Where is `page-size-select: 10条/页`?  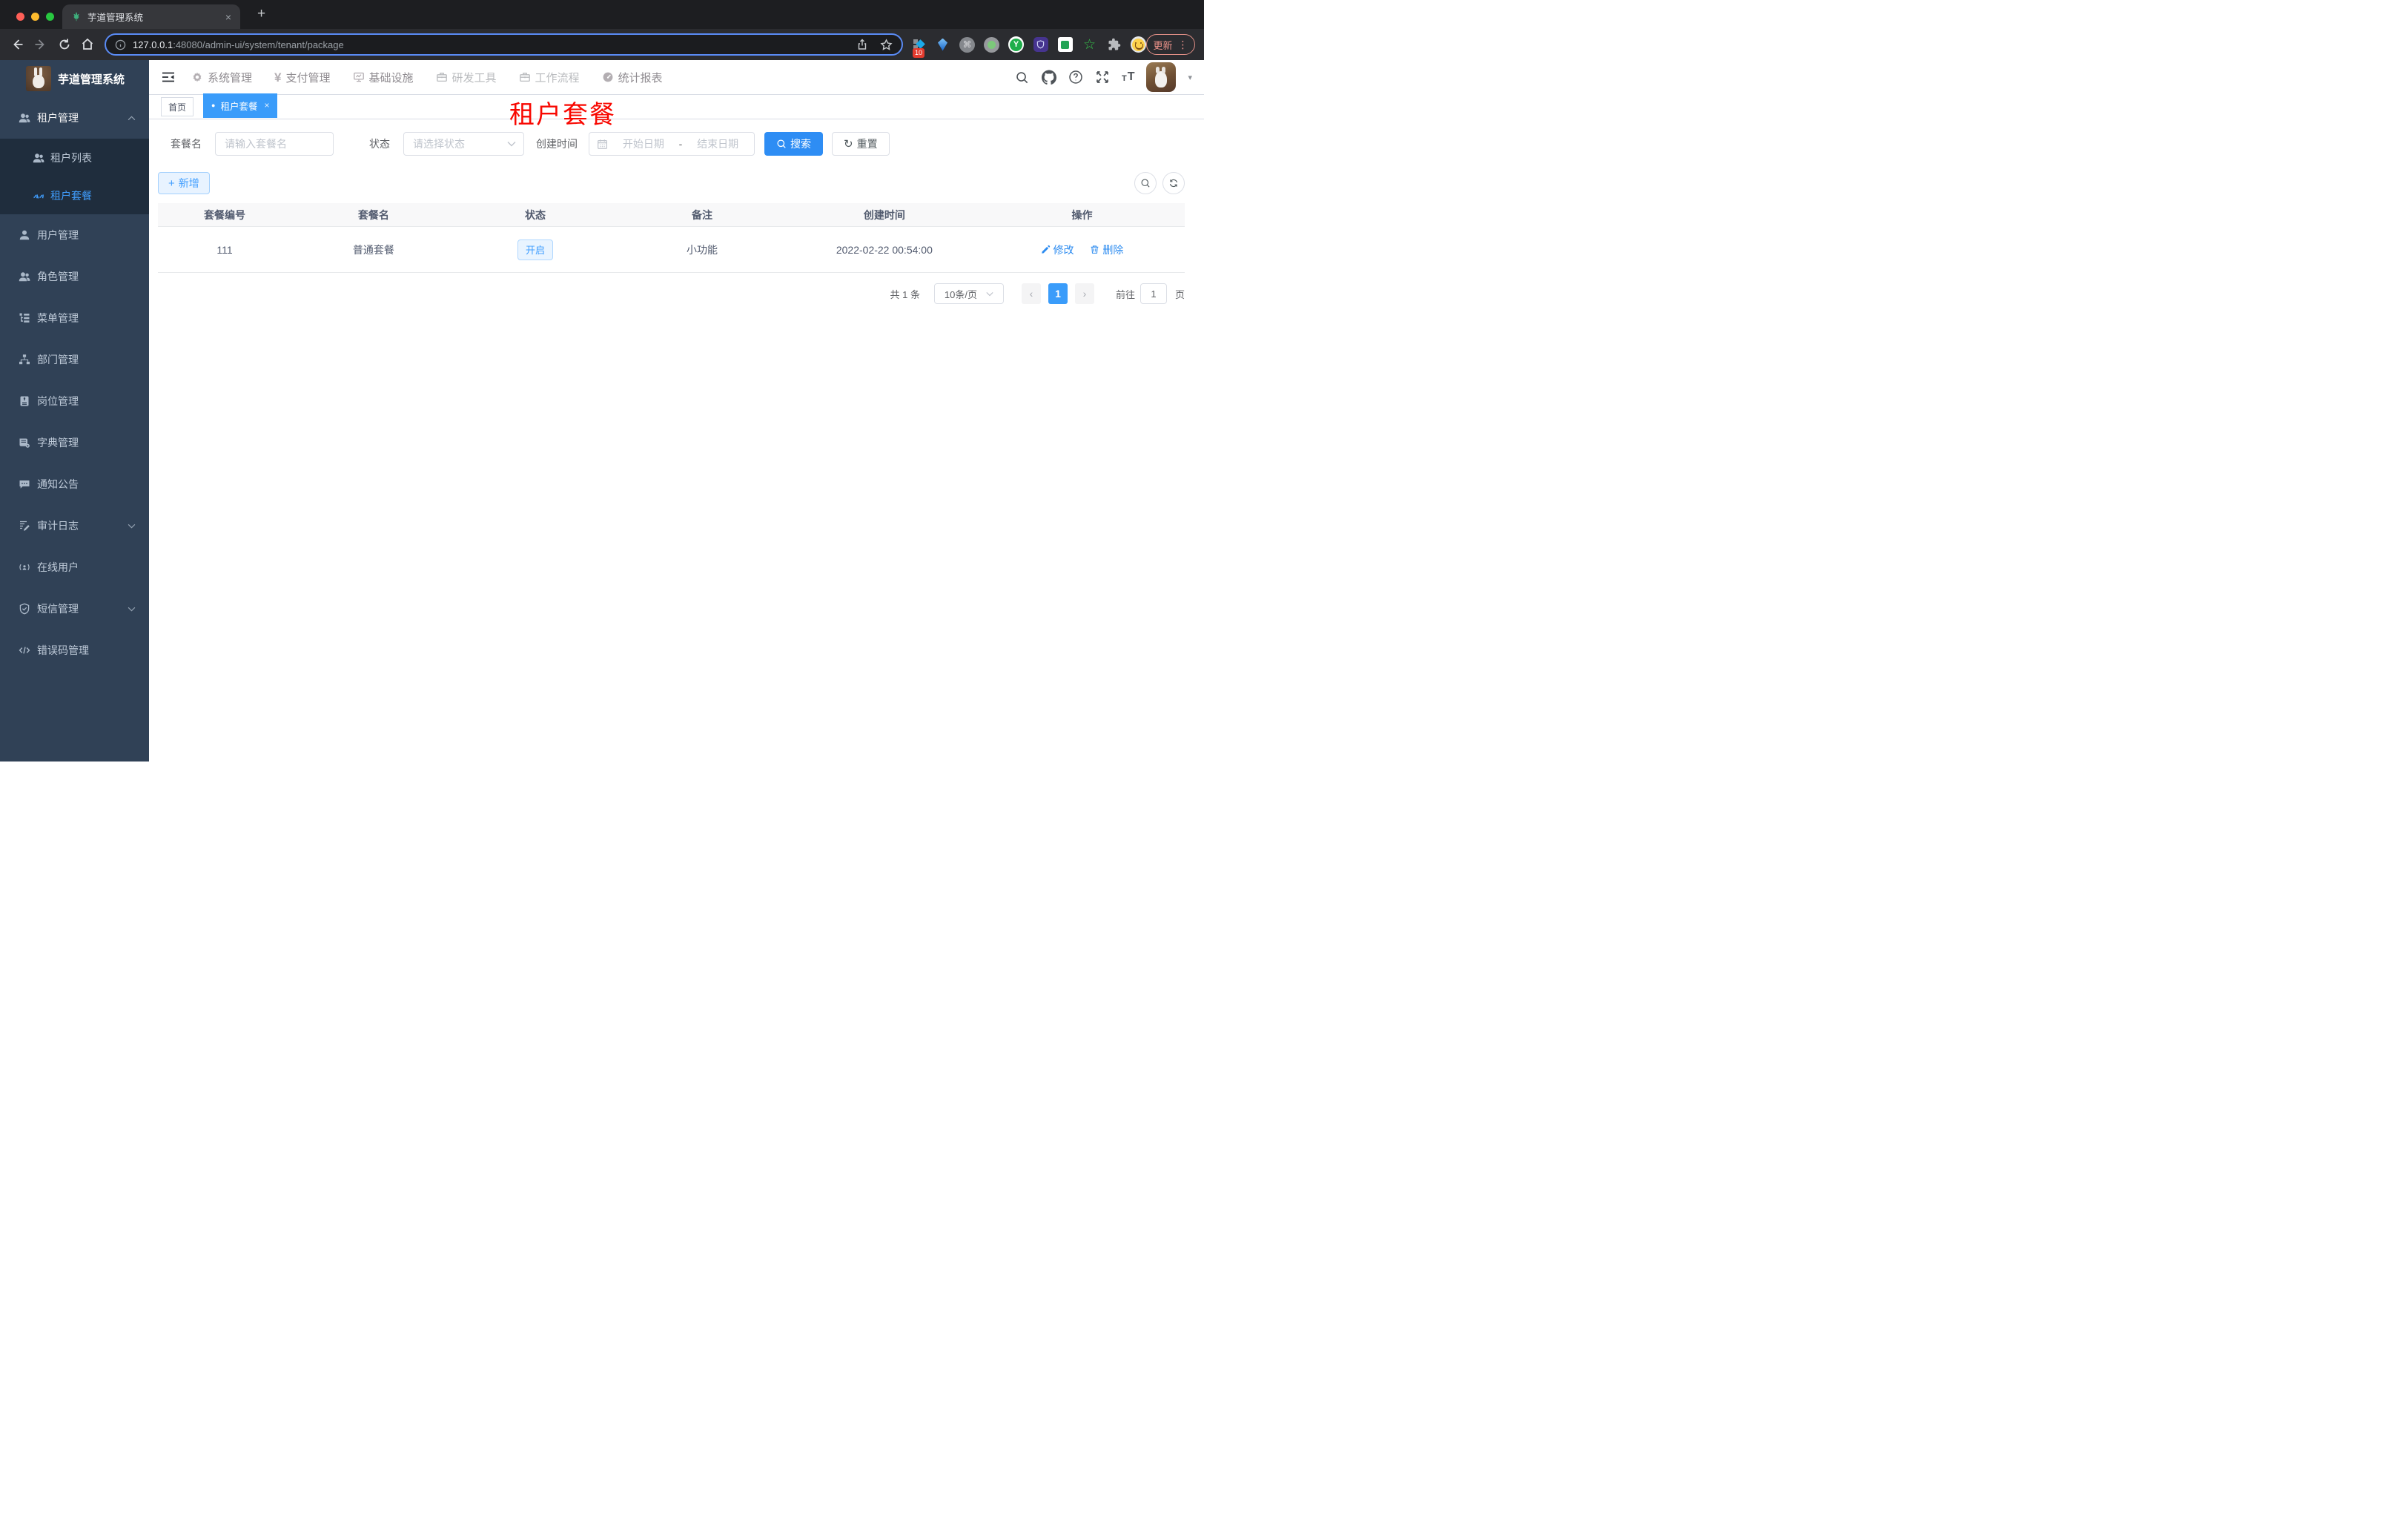
page-size-select: 10条/页 is located at coordinates (968, 294).